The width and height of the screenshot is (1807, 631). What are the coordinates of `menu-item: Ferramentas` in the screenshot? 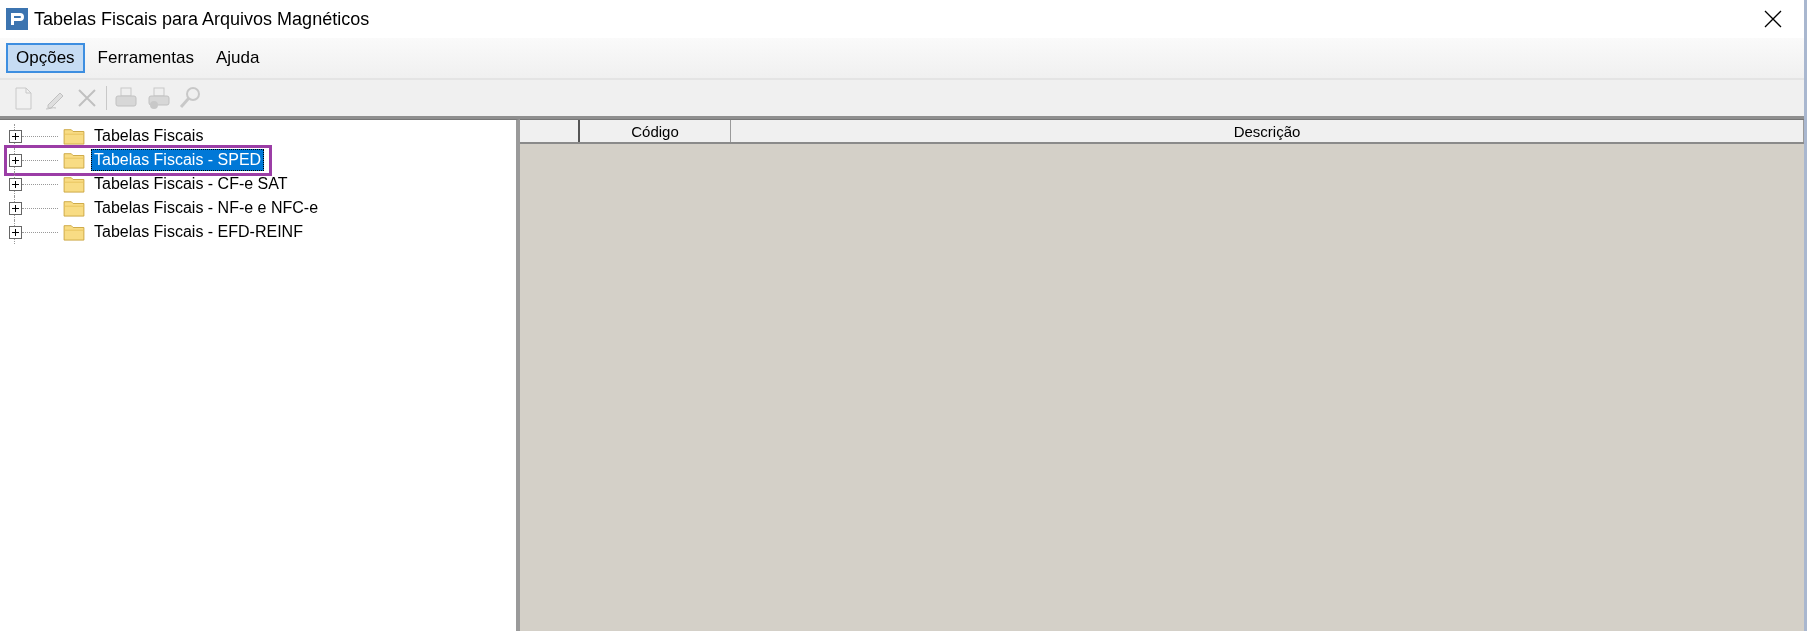 It's located at (145, 58).